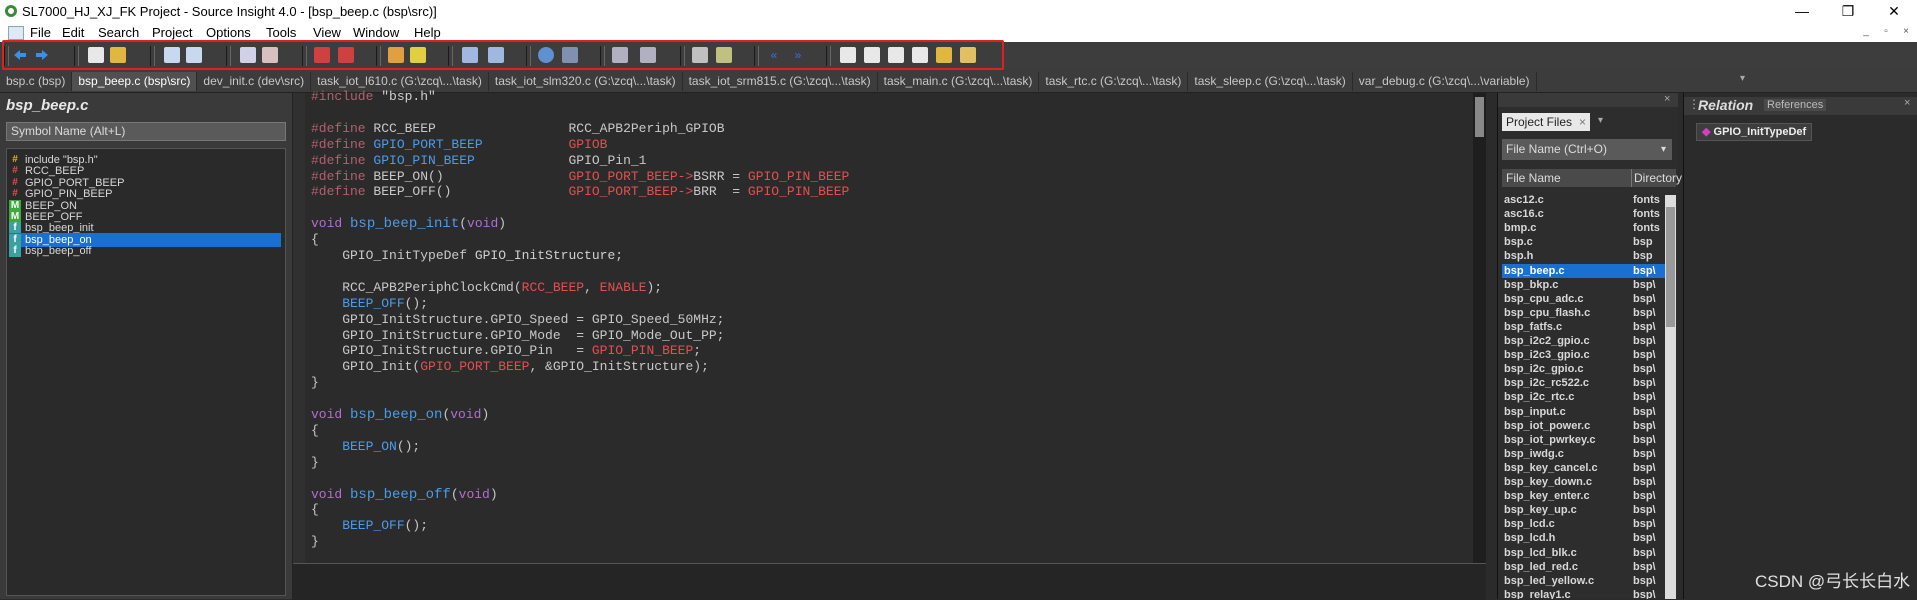  I want to click on code-token: bsp_beep_off, so click(400, 494).